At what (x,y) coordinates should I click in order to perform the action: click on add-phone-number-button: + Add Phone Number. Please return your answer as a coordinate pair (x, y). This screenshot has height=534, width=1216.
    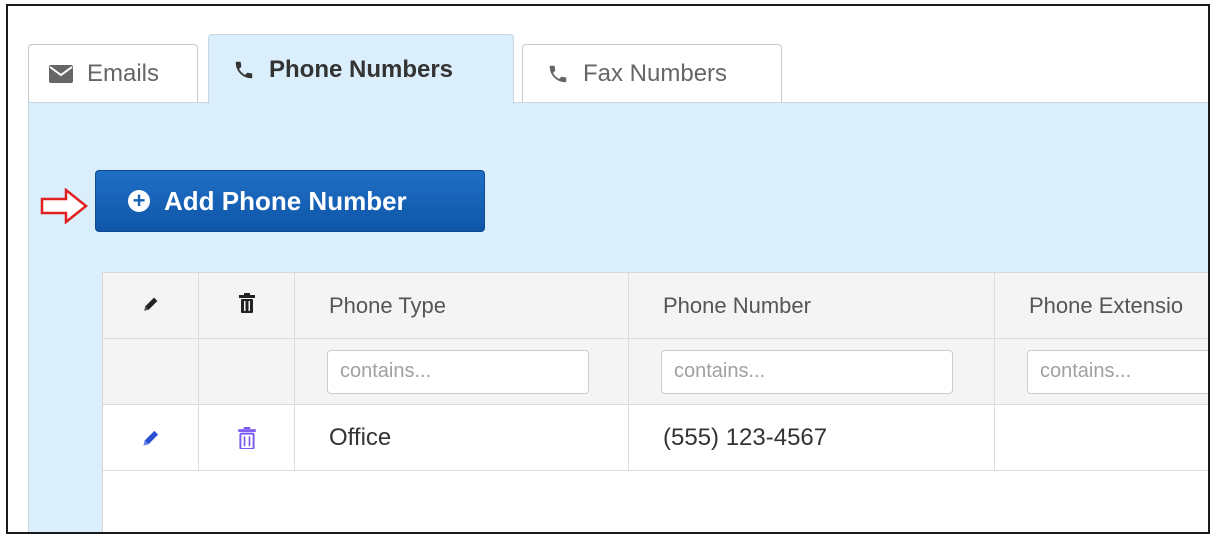
    Looking at the image, I should click on (290, 201).